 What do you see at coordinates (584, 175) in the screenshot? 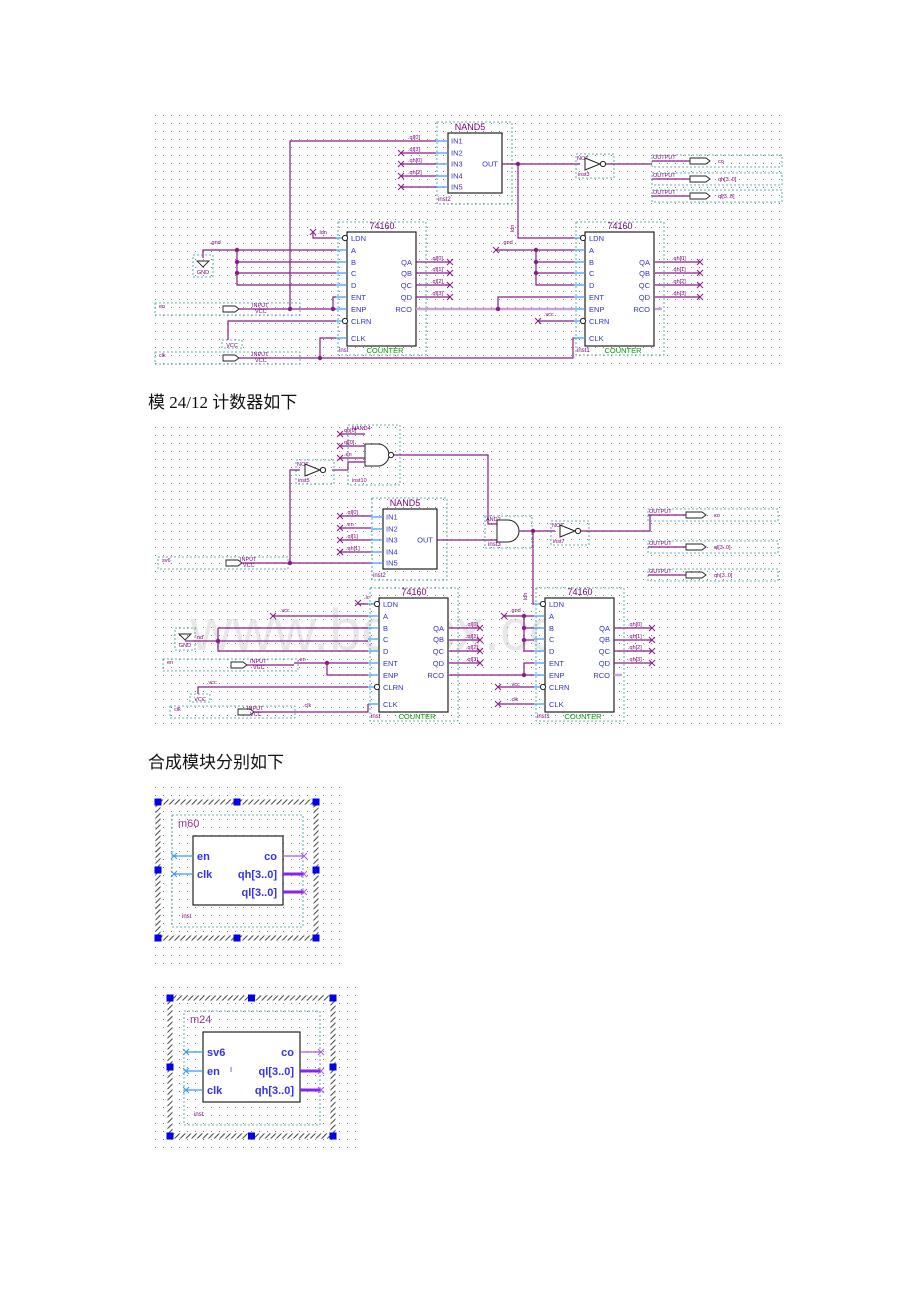
I see `s1-not-inst: inst3` at bounding box center [584, 175].